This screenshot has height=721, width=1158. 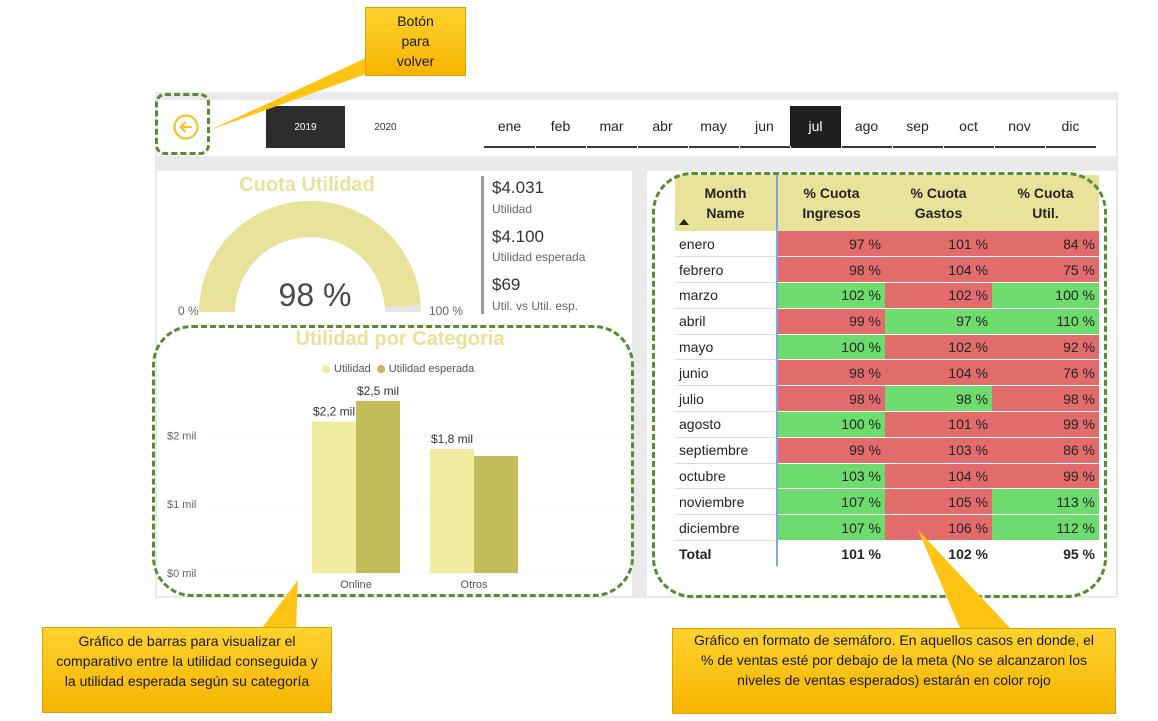 I want to click on kpi-utilidad-label: Utilidad, so click(x=512, y=209).